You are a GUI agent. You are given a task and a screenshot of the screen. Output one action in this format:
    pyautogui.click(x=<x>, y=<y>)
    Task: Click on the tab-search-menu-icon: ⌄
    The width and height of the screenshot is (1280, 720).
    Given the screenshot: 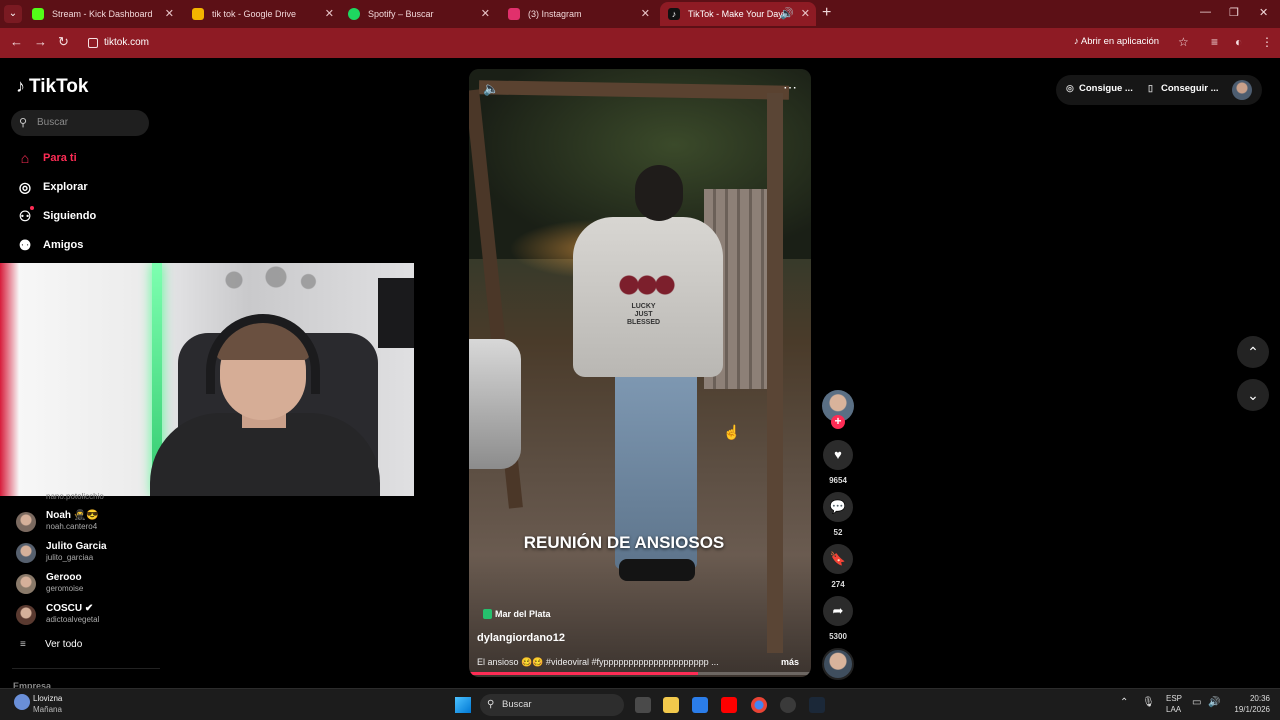 What is the action you would take?
    pyautogui.click(x=13, y=14)
    